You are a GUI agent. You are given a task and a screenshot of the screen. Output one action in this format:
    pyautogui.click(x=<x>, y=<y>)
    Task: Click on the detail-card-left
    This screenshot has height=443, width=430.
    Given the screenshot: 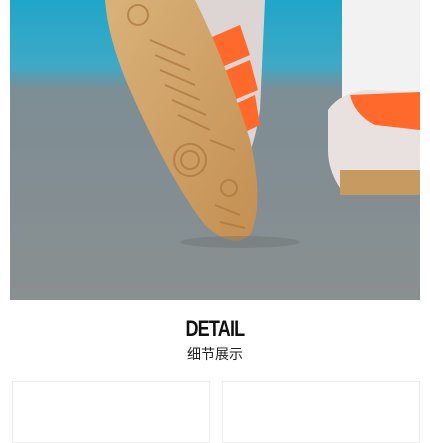 What is the action you would take?
    pyautogui.click(x=111, y=412)
    